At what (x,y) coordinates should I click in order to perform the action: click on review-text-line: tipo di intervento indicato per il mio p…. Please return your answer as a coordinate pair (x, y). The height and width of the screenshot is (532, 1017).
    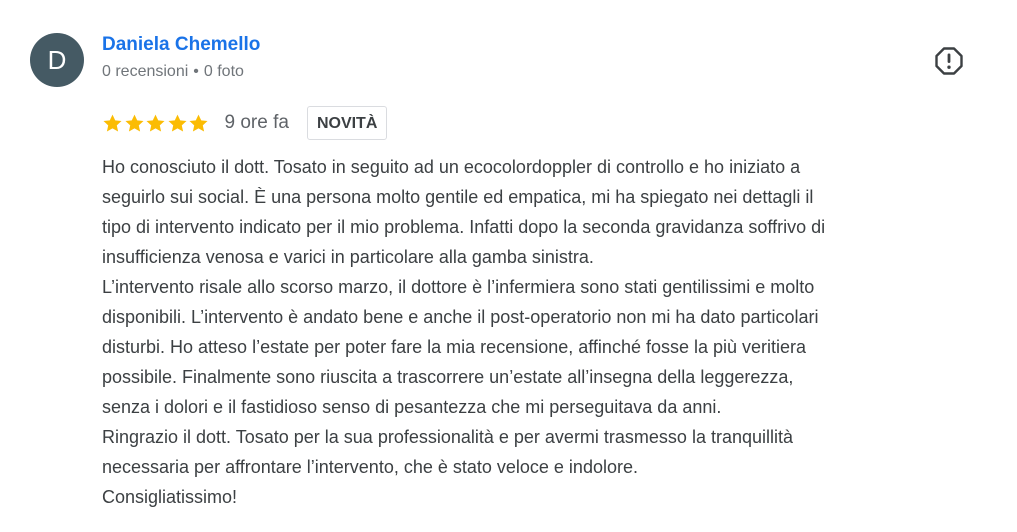
    Looking at the image, I should click on (464, 227).